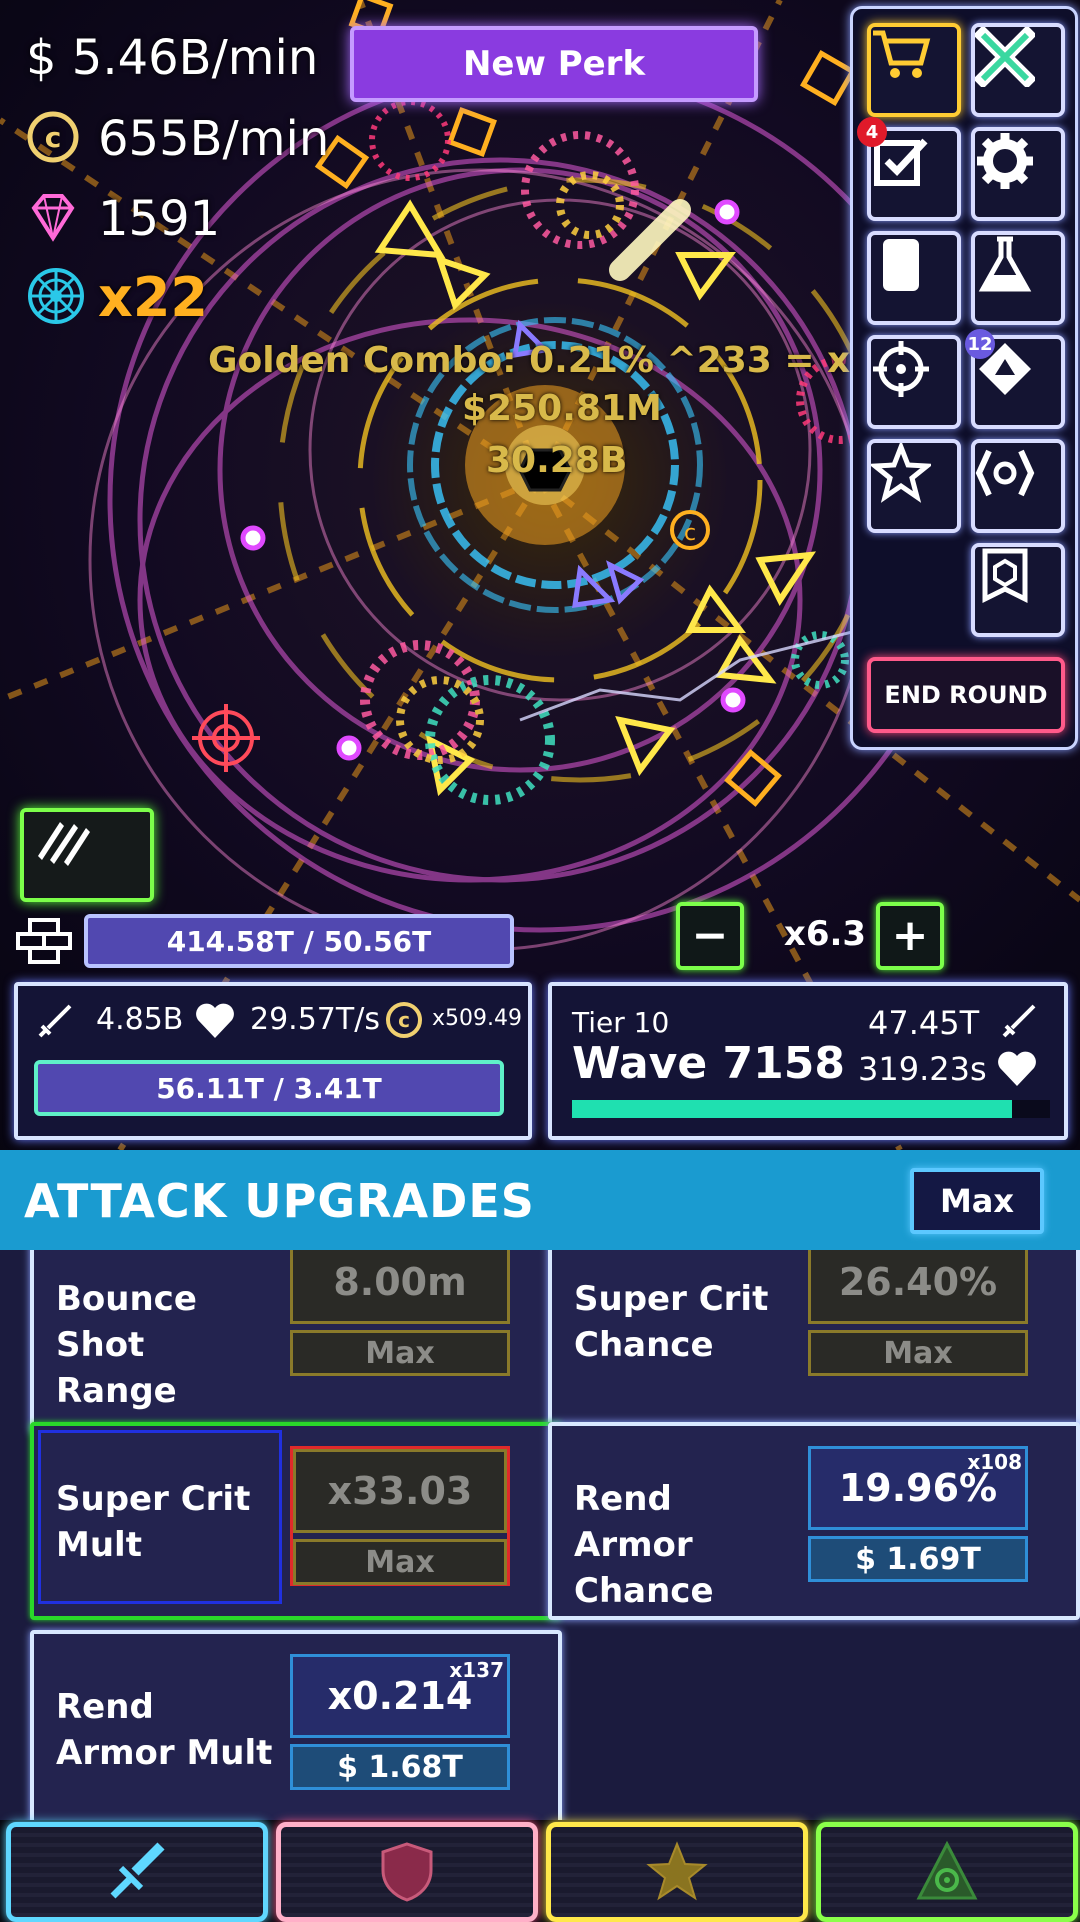 The image size is (1080, 1922). I want to click on upgrade-card-super-crit-chance: Super Crit Chance 26.40% Max, so click(814, 1342).